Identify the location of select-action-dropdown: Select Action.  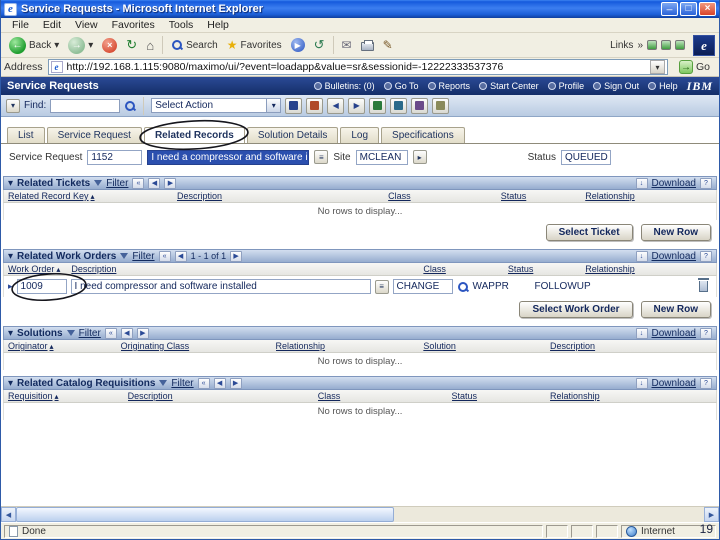
(216, 105).